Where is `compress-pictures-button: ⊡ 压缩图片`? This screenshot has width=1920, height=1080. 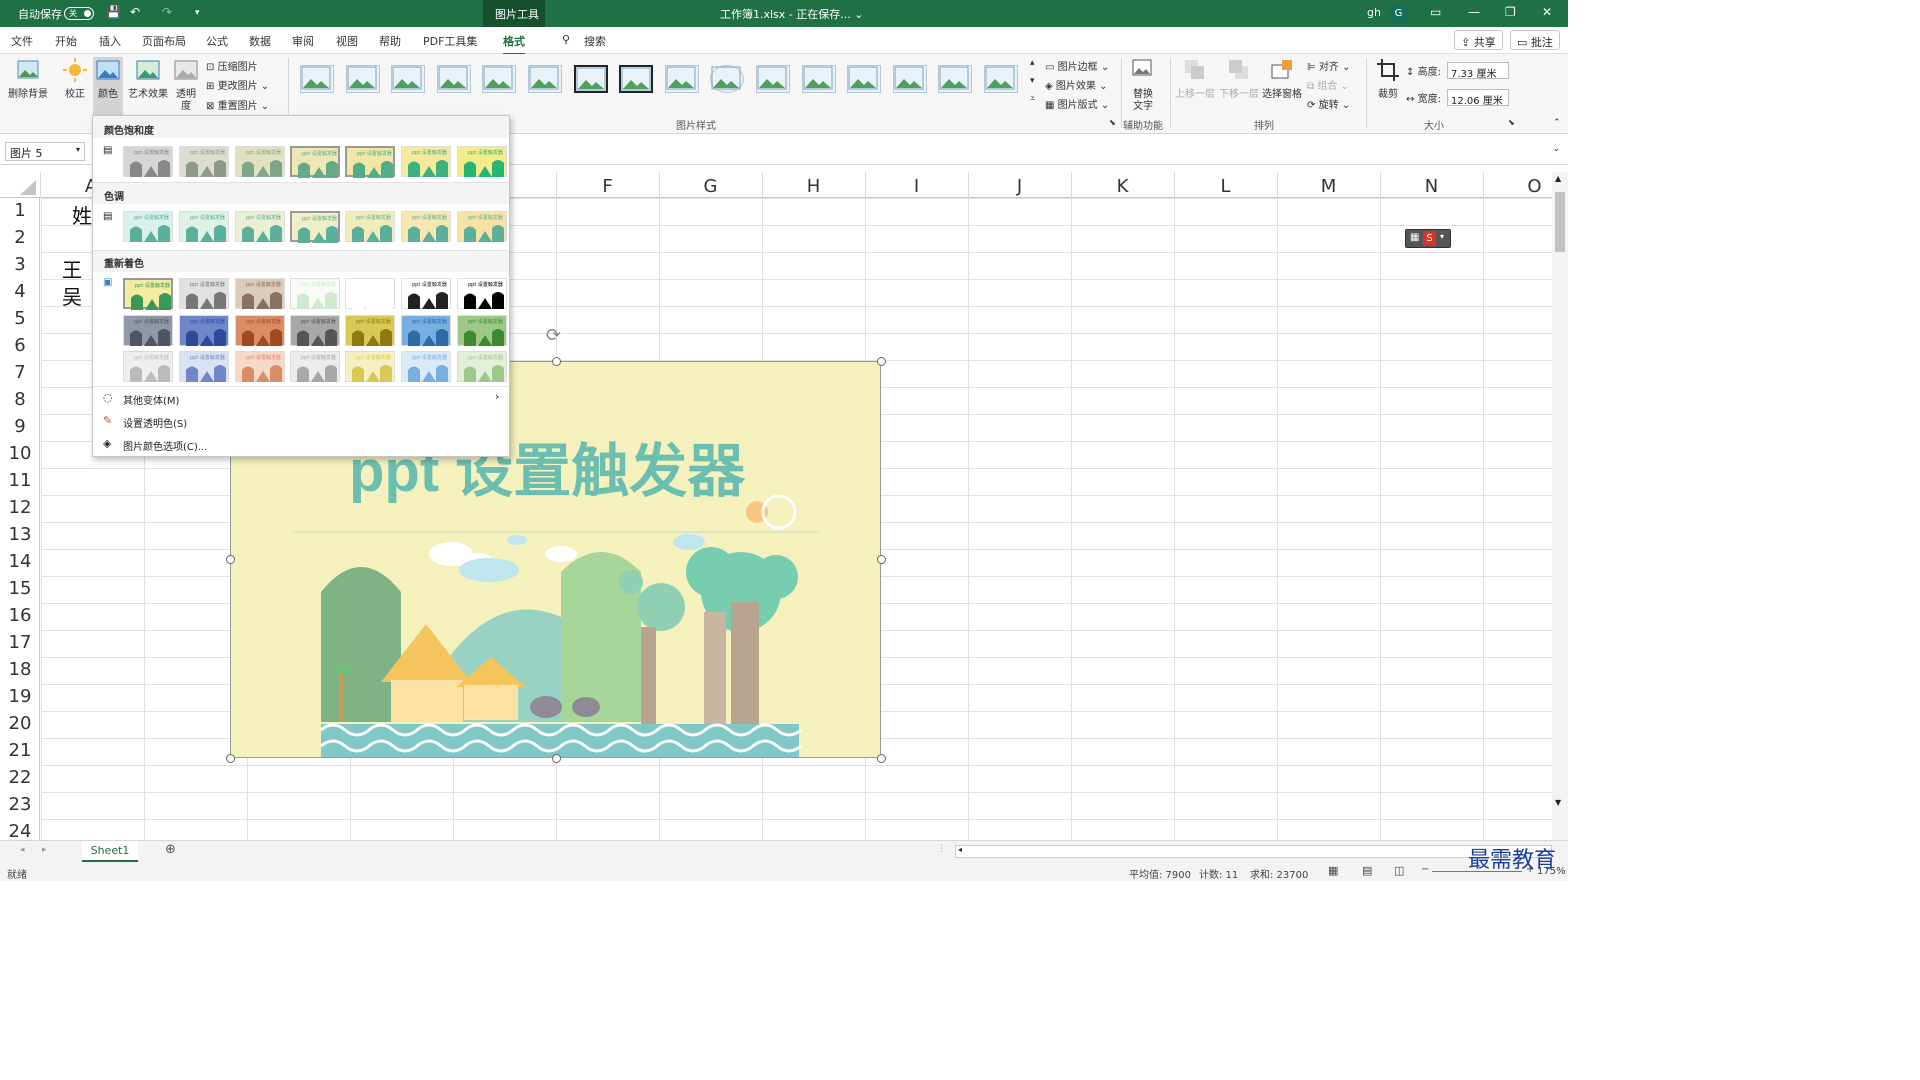
compress-pictures-button: ⊡ 压缩图片 is located at coordinates (232, 65).